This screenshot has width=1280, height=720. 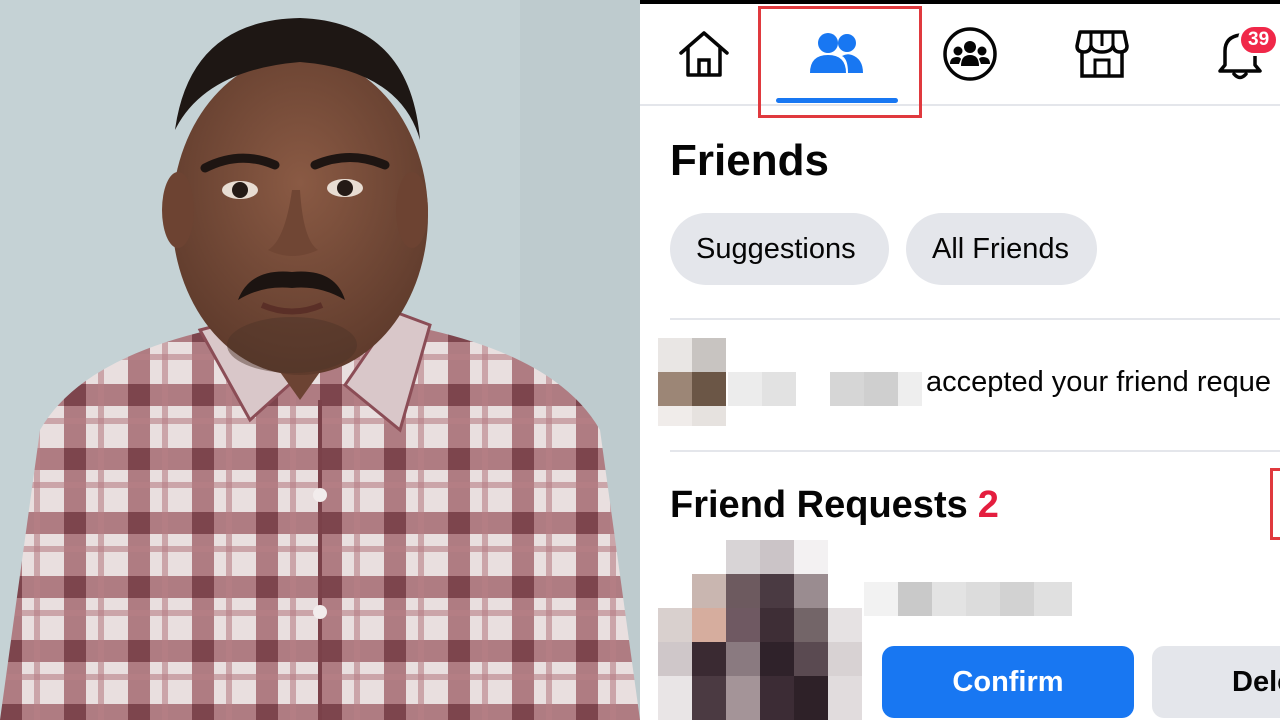 I want to click on nav-tab-groups, so click(x=970, y=54).